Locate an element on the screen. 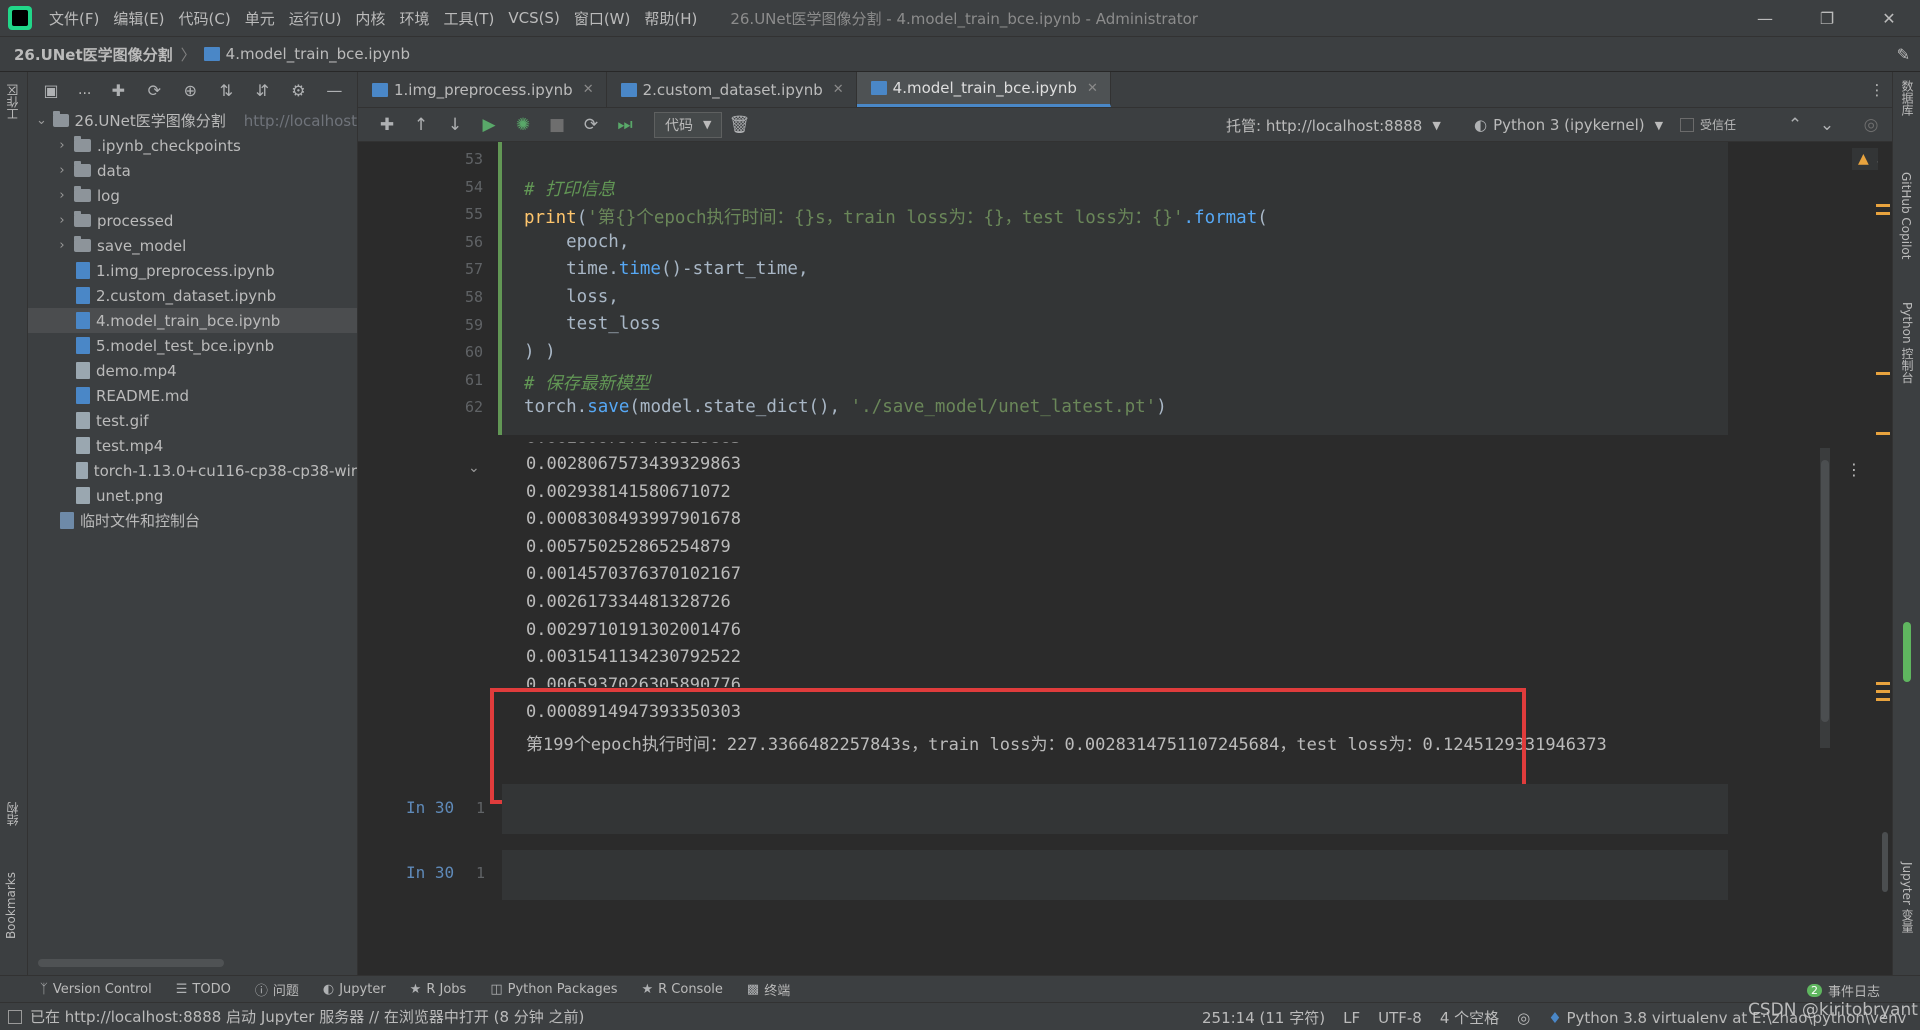  code-line: ) ) is located at coordinates (540, 352).